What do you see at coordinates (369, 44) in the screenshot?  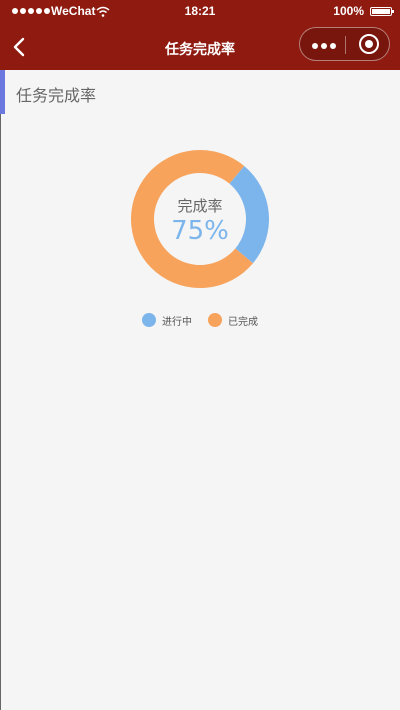 I see `close-program-icon` at bounding box center [369, 44].